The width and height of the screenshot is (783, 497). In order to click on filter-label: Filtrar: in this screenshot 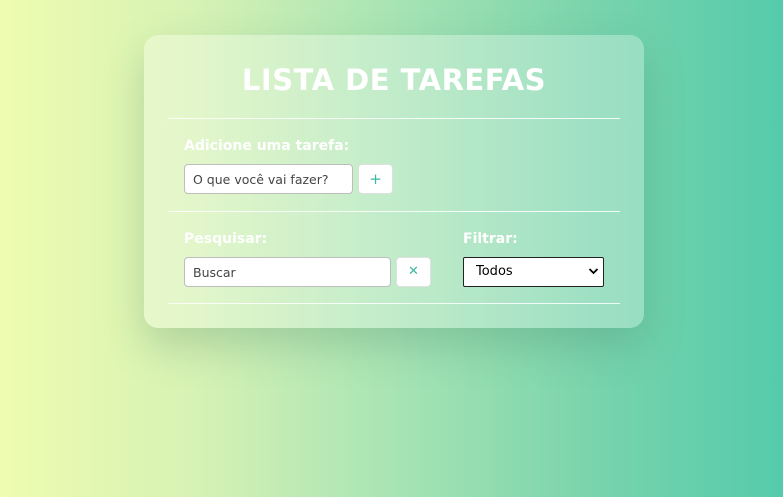, I will do `click(490, 239)`.